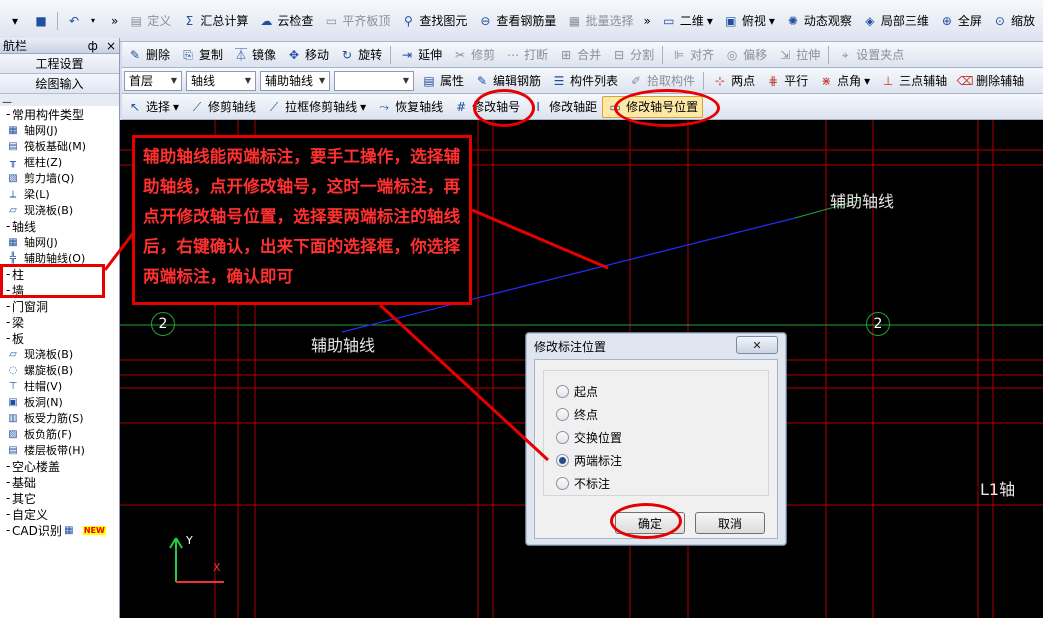  What do you see at coordinates (878, 324) in the screenshot?
I see `axis-bubble-right: 2` at bounding box center [878, 324].